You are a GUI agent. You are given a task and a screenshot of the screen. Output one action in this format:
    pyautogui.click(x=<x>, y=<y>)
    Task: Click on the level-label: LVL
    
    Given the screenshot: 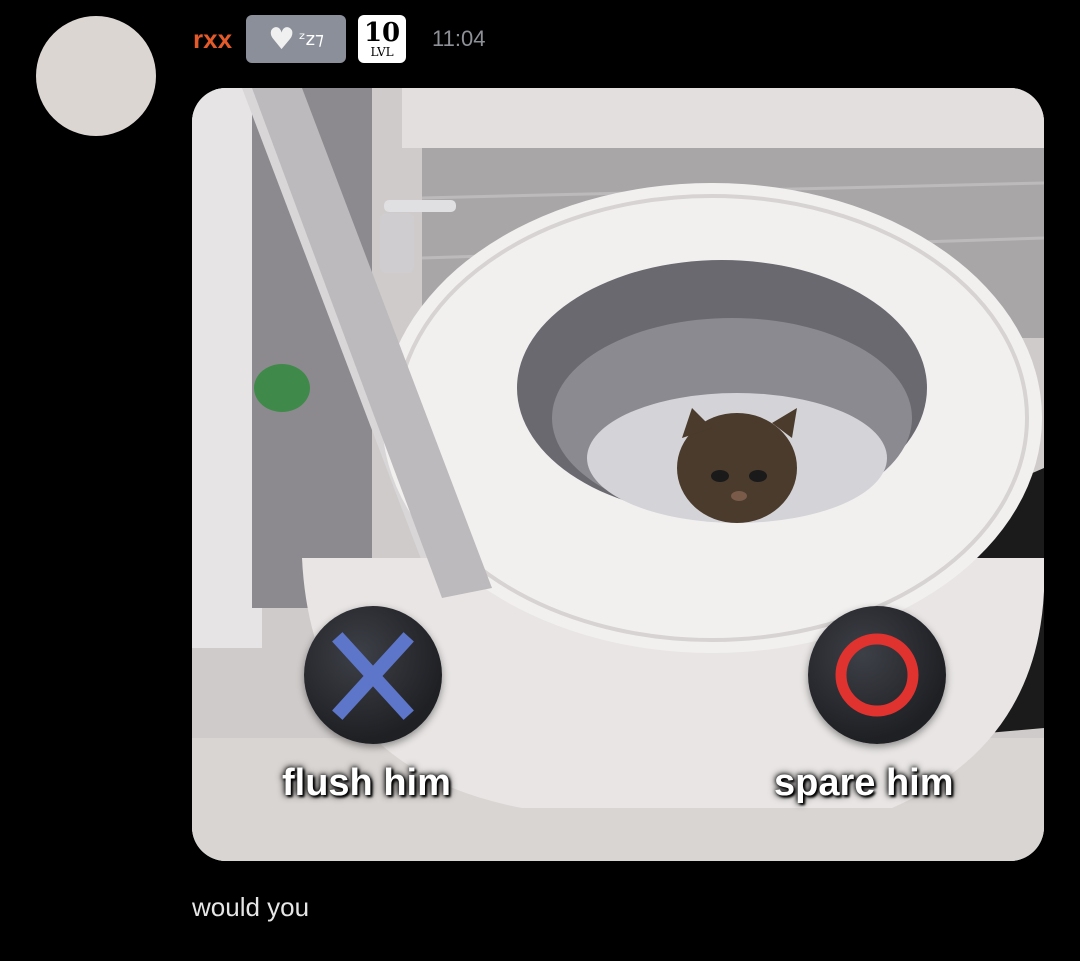 What is the action you would take?
    pyautogui.click(x=382, y=52)
    